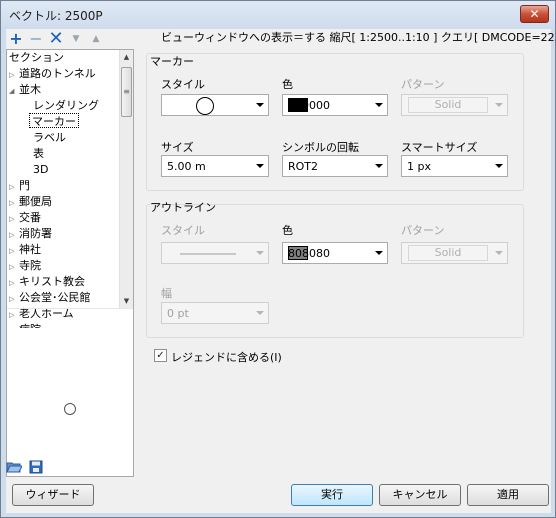  I want to click on tree-item-label-node: ラベル, so click(49, 137).